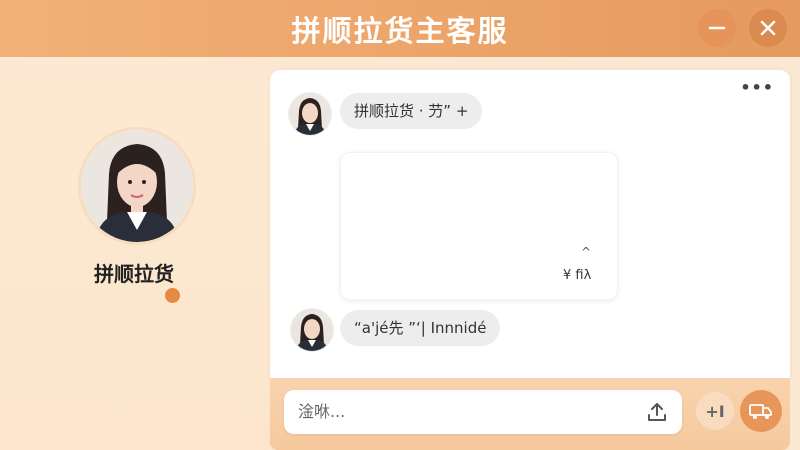 The image size is (800, 450). I want to click on close-icon, so click(768, 28).